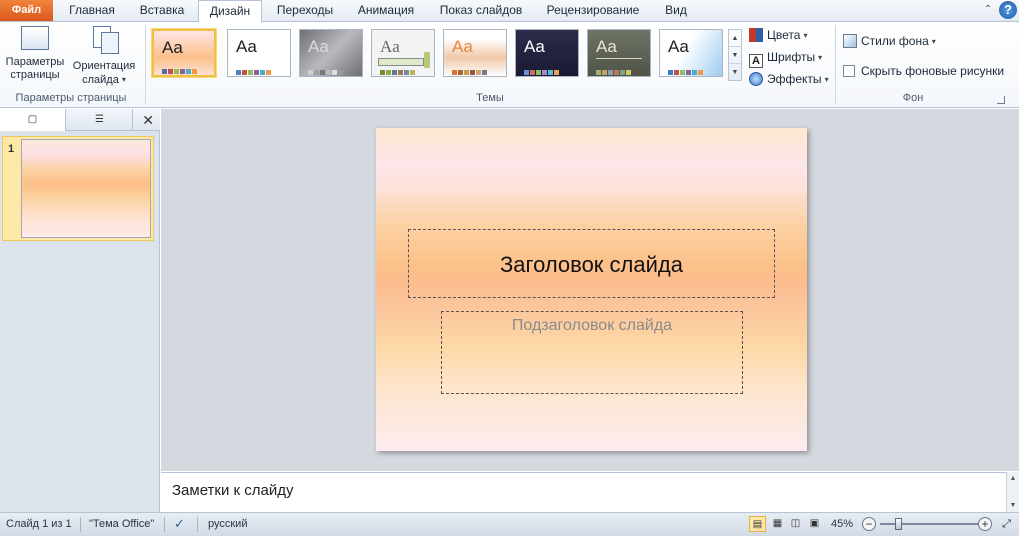 This screenshot has width=1019, height=536. I want to click on slides-tab-icon: ▢, so click(32, 119).